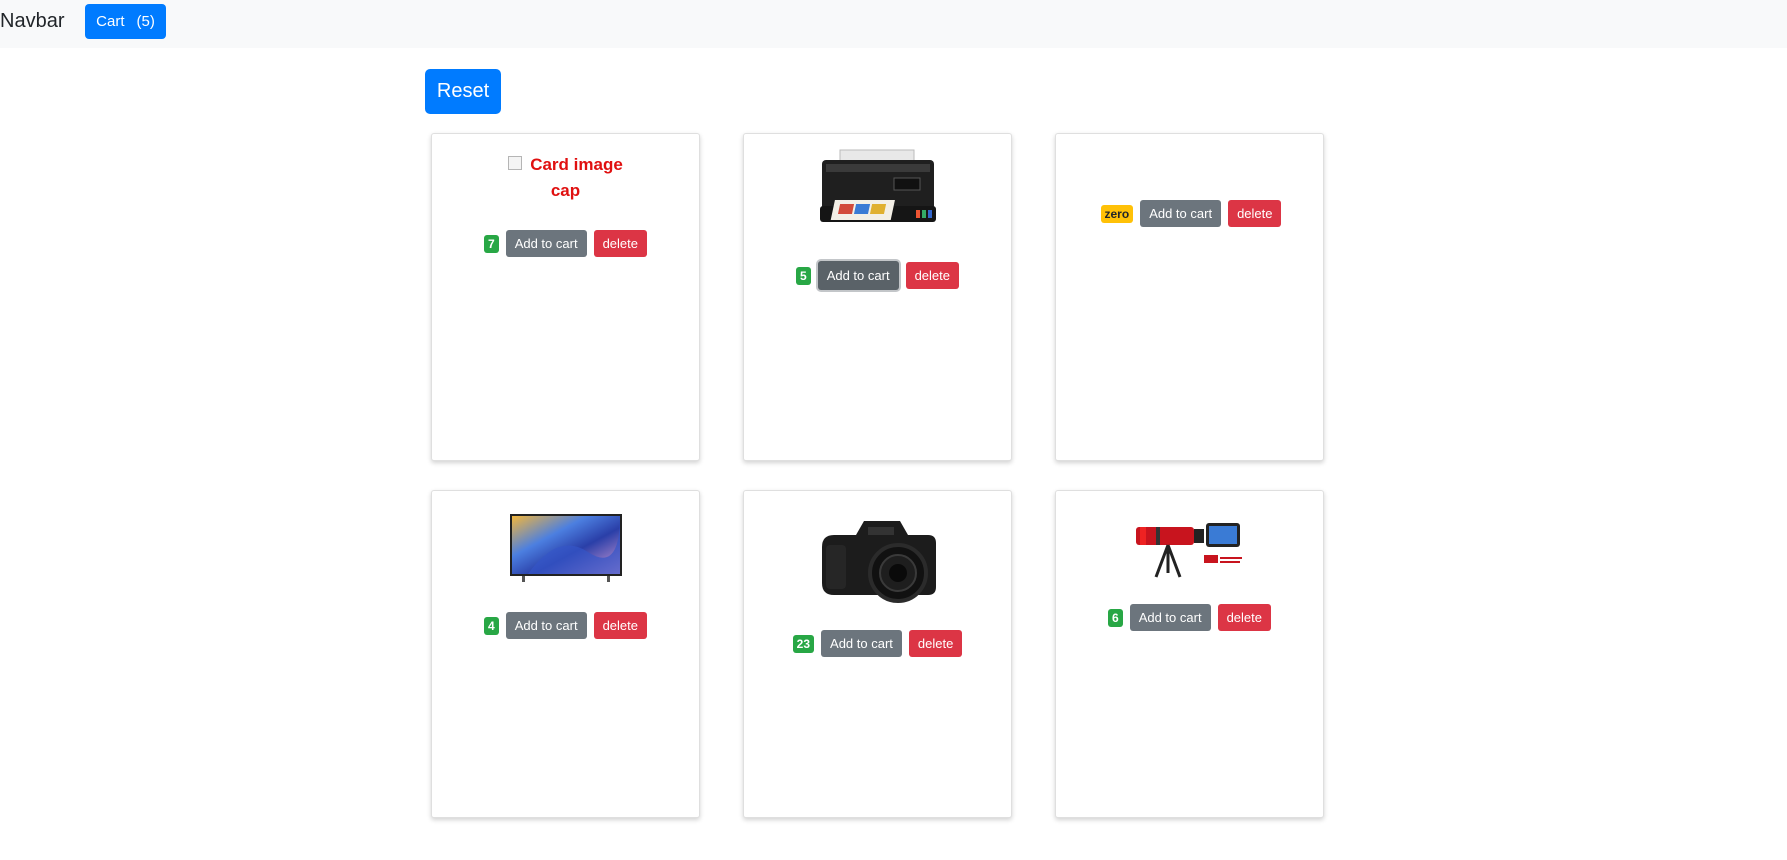 The width and height of the screenshot is (1787, 860). What do you see at coordinates (877, 297) in the screenshot?
I see `product-card: 5 Add to cart delete` at bounding box center [877, 297].